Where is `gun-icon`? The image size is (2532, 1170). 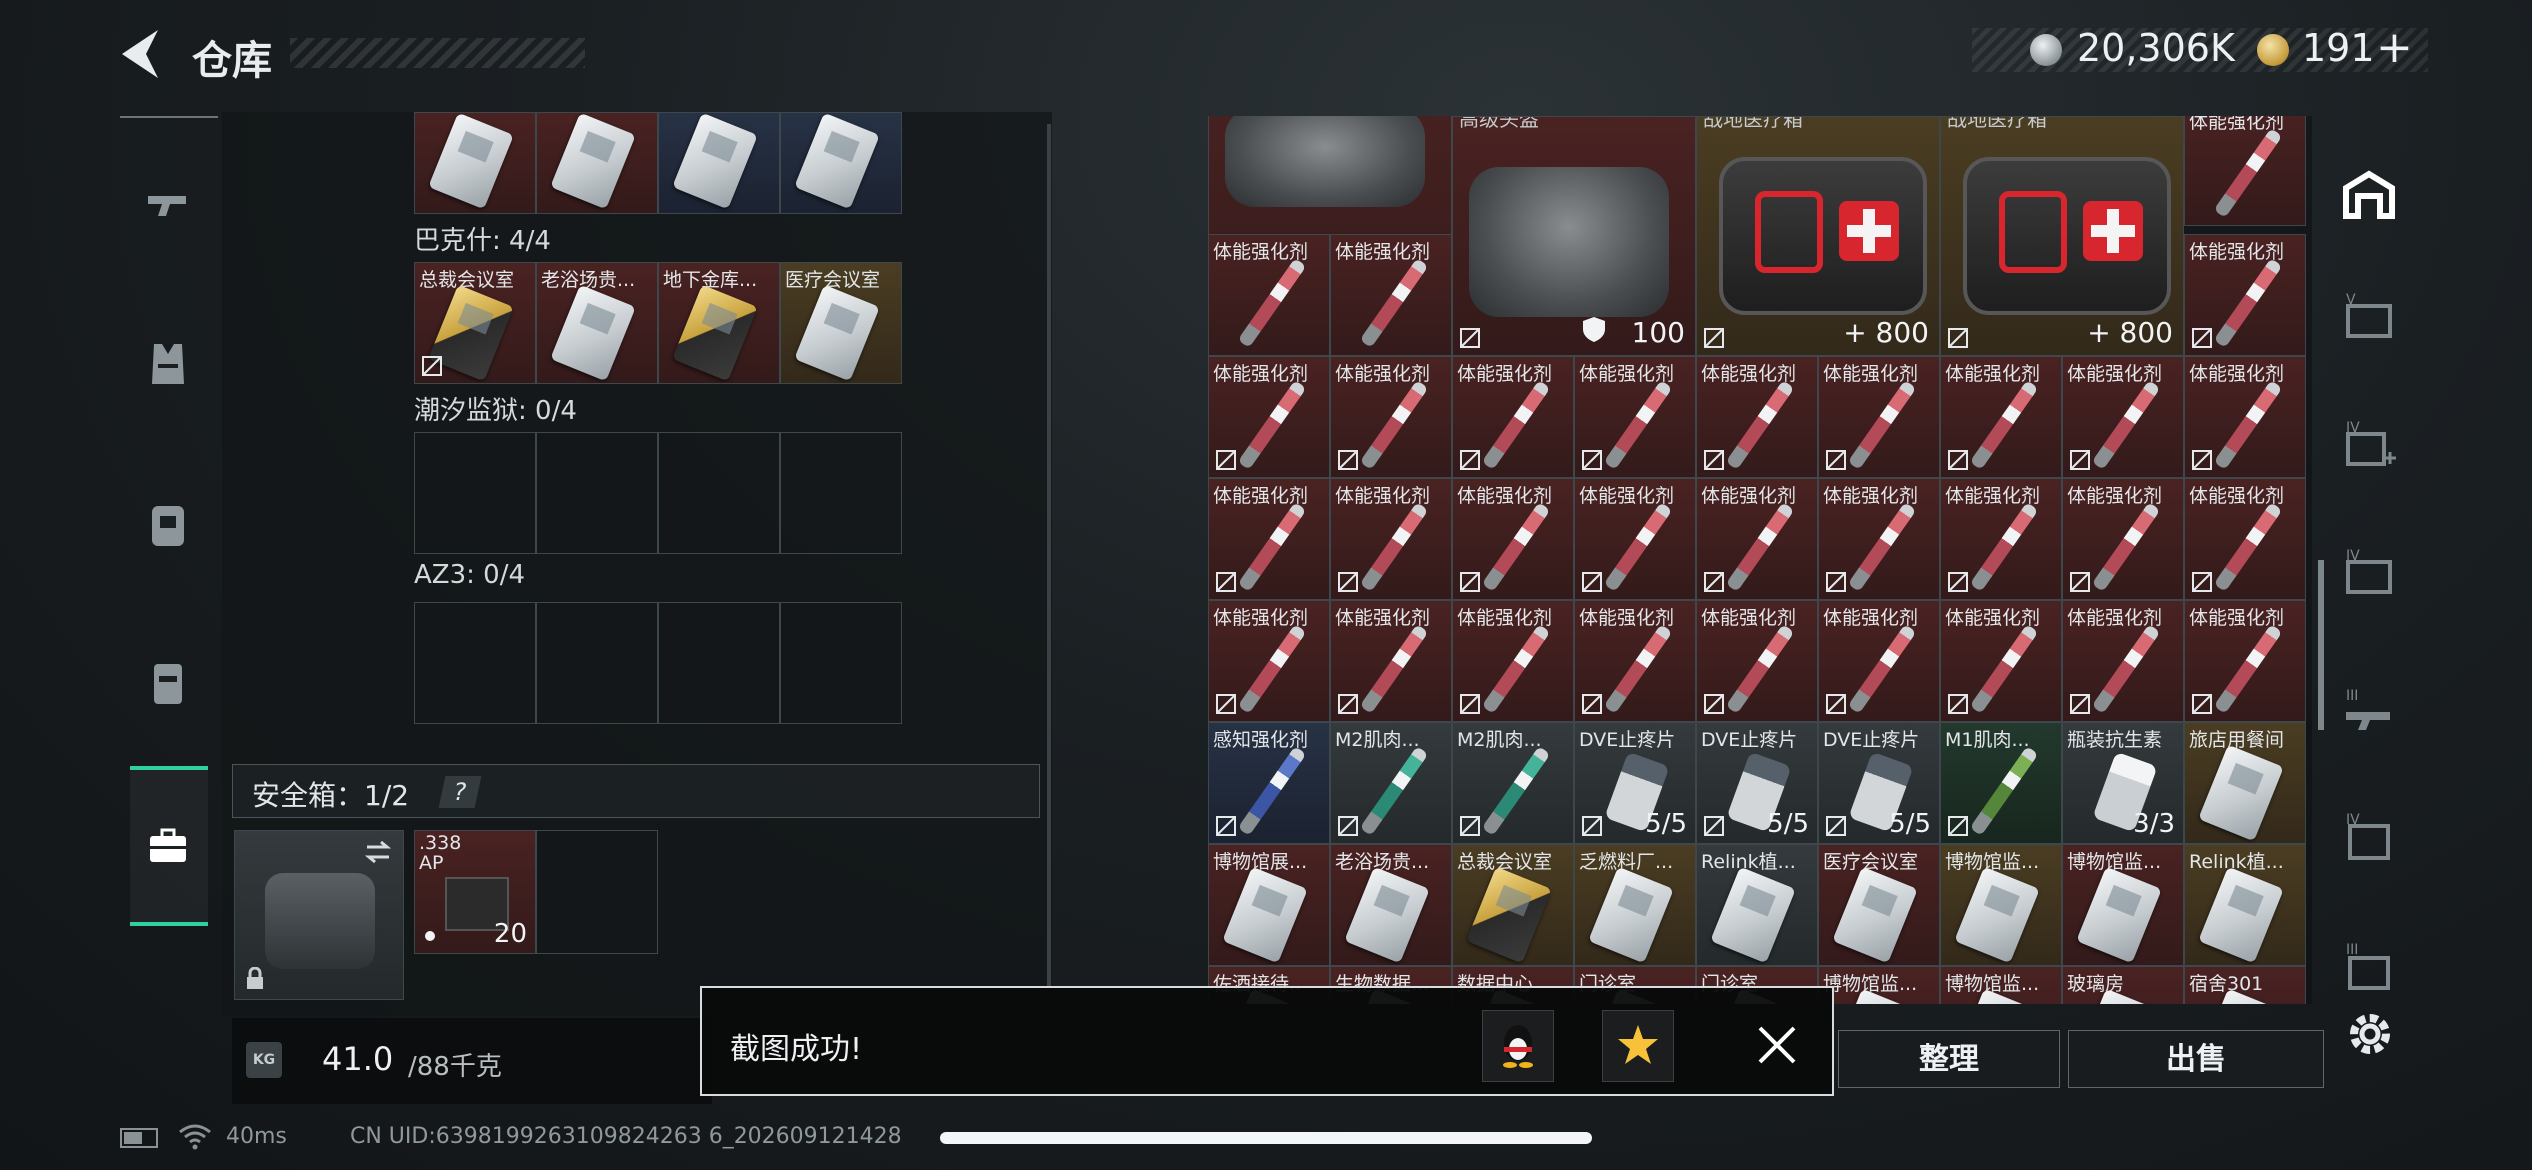
gun-icon is located at coordinates (168, 204).